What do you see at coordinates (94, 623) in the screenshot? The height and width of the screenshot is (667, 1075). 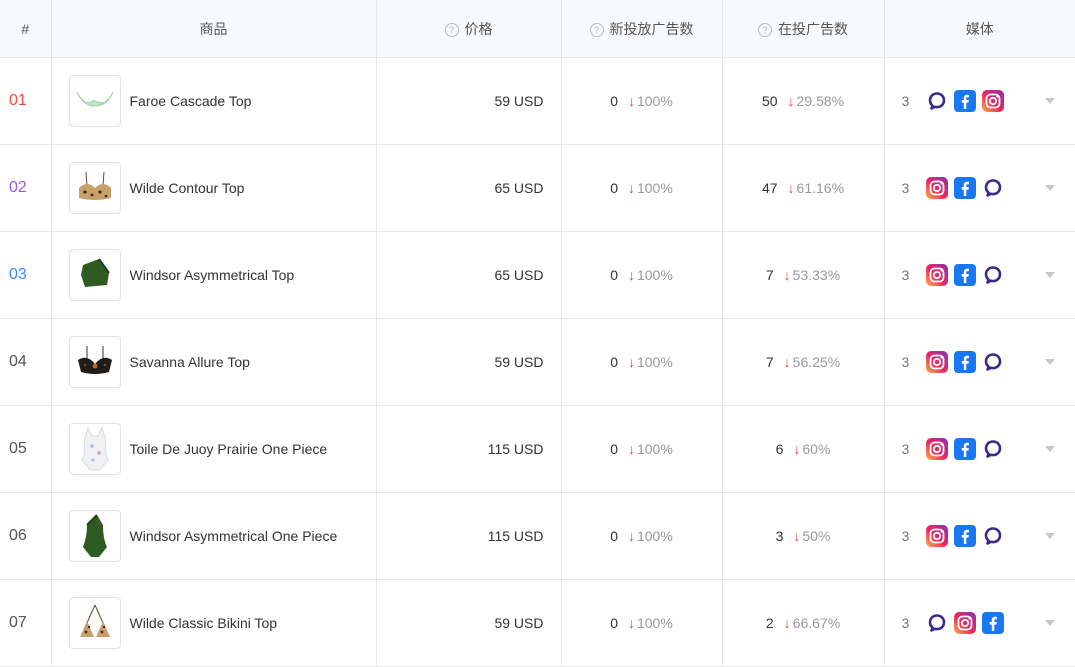 I see `triangle-top-leopard-icon` at bounding box center [94, 623].